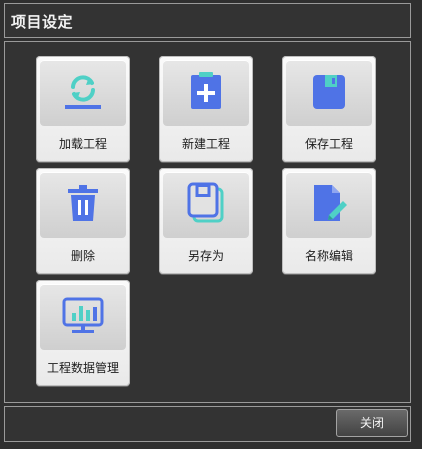  Describe the element at coordinates (82, 144) in the screenshot. I see `load-project-label: 加载工程` at that location.